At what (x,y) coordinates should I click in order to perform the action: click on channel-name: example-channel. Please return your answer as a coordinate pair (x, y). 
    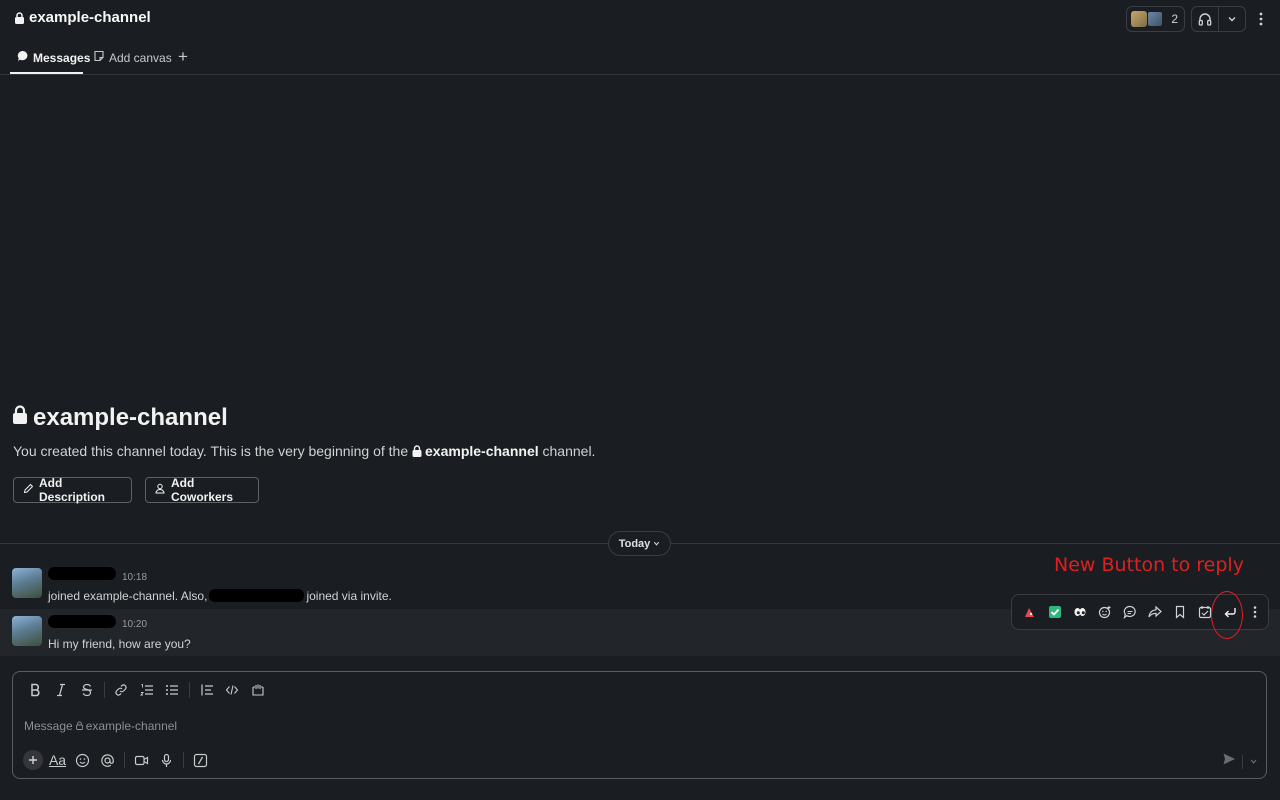
    Looking at the image, I should click on (90, 17).